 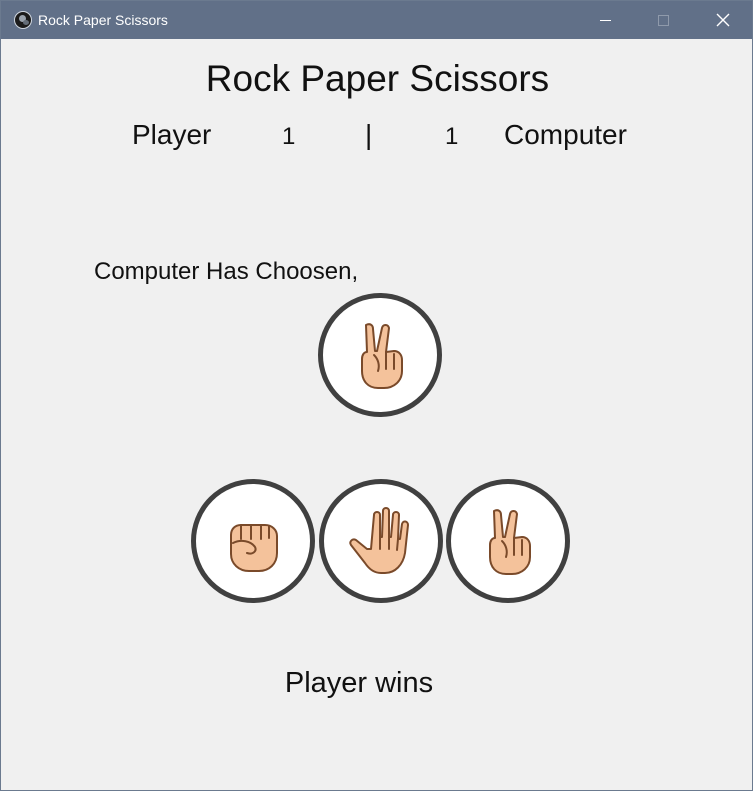 I want to click on computer-label: Computer, so click(x=565, y=134).